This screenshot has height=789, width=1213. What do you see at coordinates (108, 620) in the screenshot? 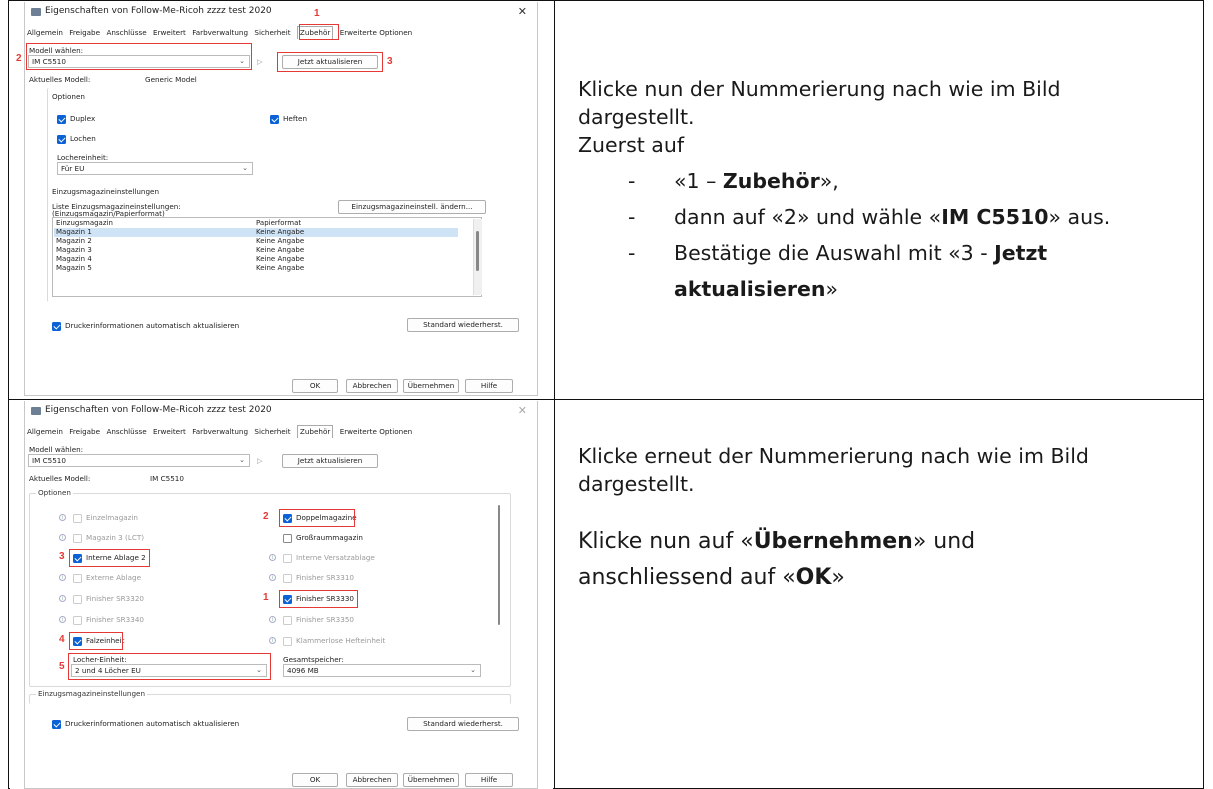
I see `finisher-sr3340-checkbox: Finisher SR3340` at bounding box center [108, 620].